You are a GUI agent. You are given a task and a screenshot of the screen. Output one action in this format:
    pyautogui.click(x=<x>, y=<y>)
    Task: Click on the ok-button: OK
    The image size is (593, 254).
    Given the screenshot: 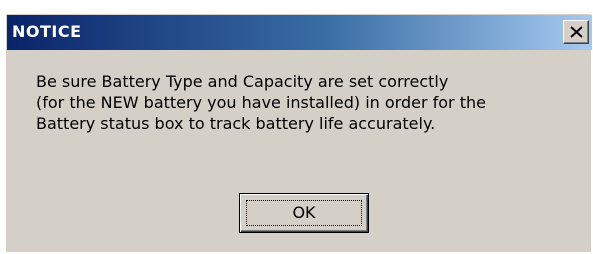 What is the action you would take?
    pyautogui.click(x=304, y=213)
    